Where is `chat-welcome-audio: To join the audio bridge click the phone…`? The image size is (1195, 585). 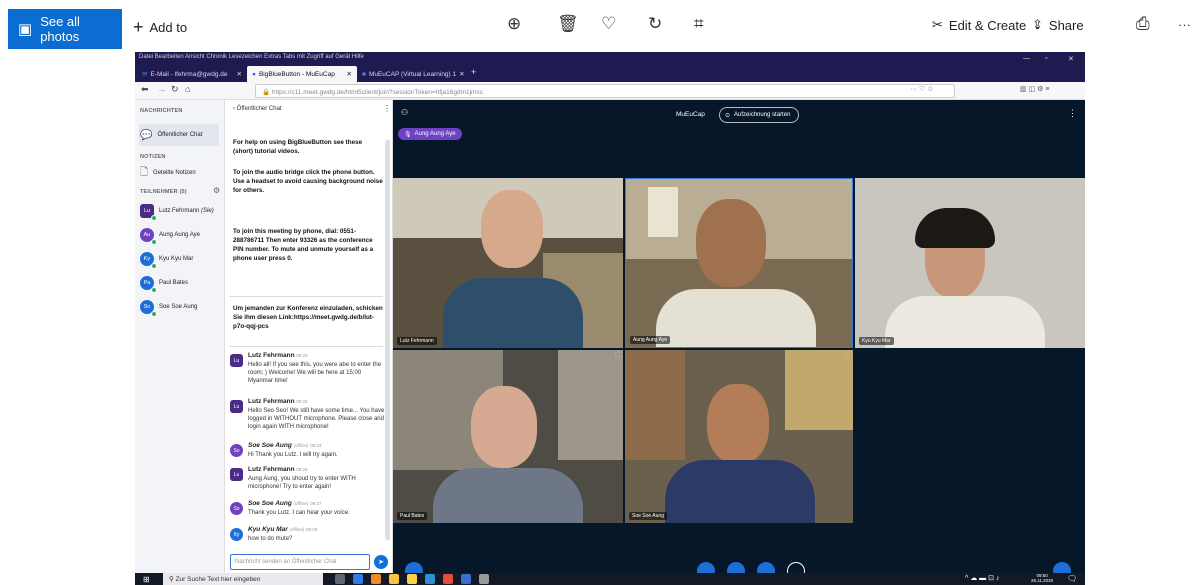
chat-welcome-audio: To join the audio bridge click the phone… is located at coordinates (308, 182).